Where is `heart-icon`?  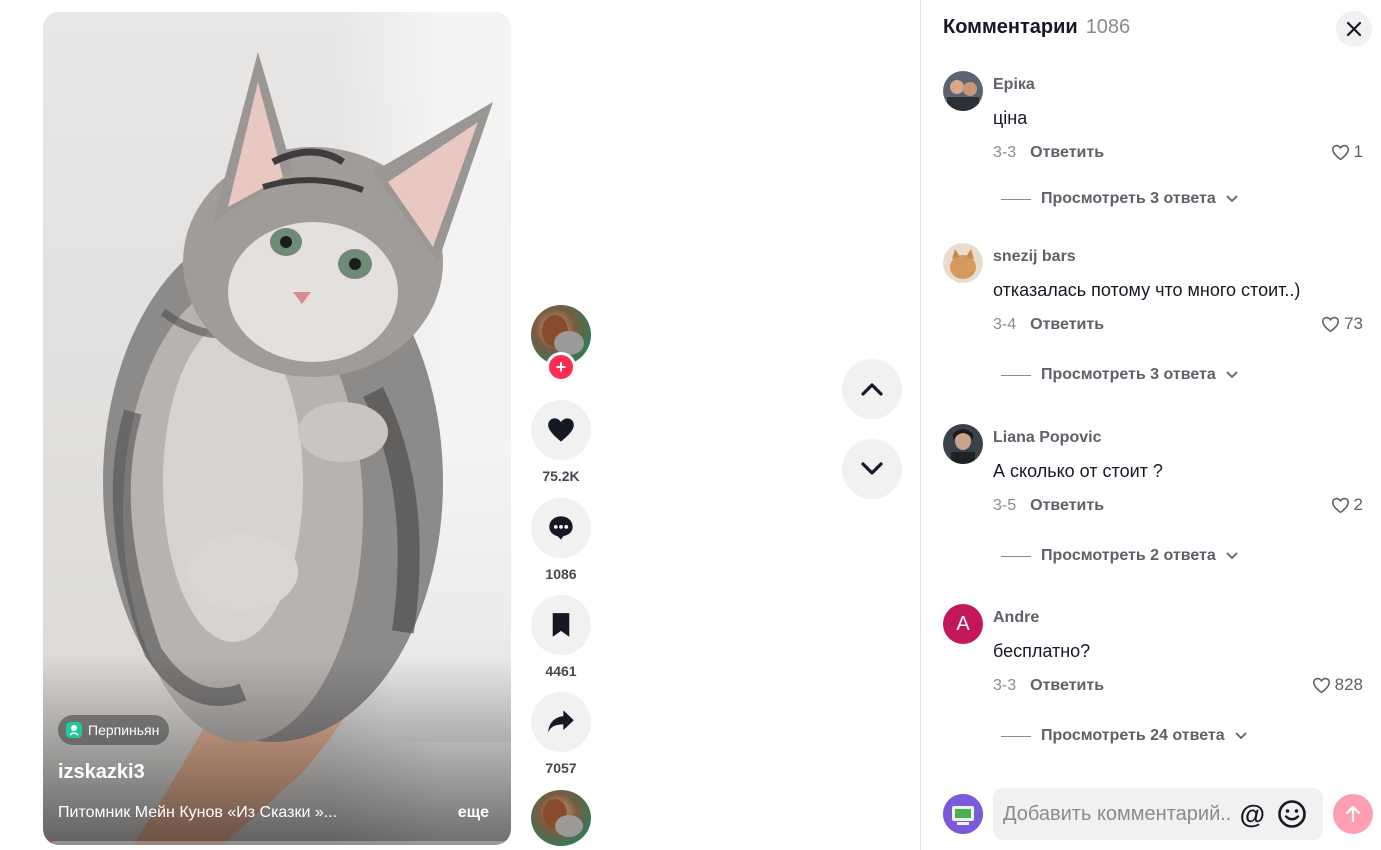
heart-icon is located at coordinates (561, 430).